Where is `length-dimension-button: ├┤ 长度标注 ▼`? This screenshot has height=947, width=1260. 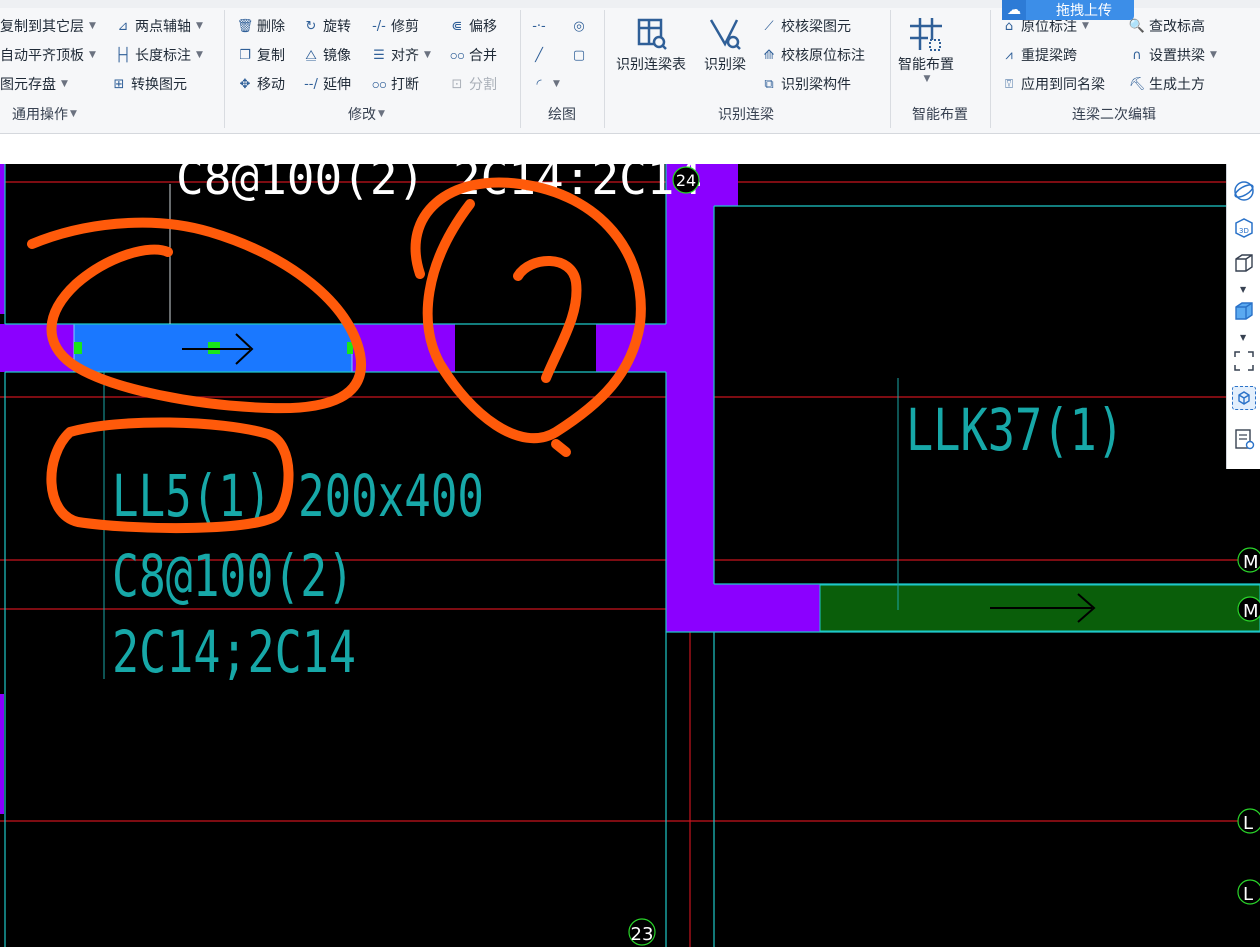 length-dimension-button: ├┤ 长度标注 ▼ is located at coordinates (158, 55).